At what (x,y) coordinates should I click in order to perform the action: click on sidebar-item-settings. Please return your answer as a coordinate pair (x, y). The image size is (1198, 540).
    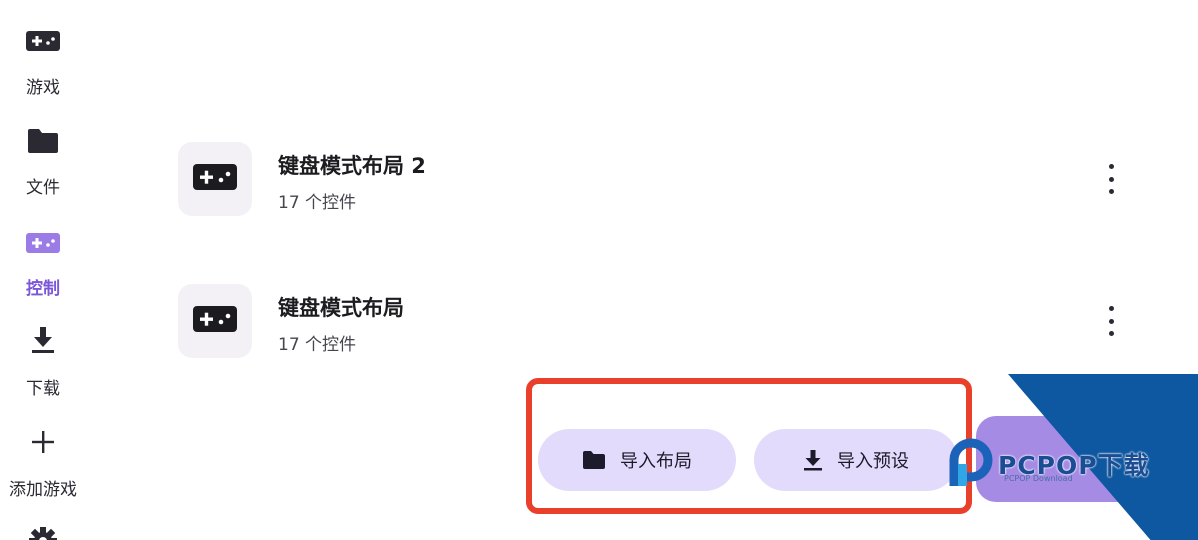
    Looking at the image, I should click on (43, 532).